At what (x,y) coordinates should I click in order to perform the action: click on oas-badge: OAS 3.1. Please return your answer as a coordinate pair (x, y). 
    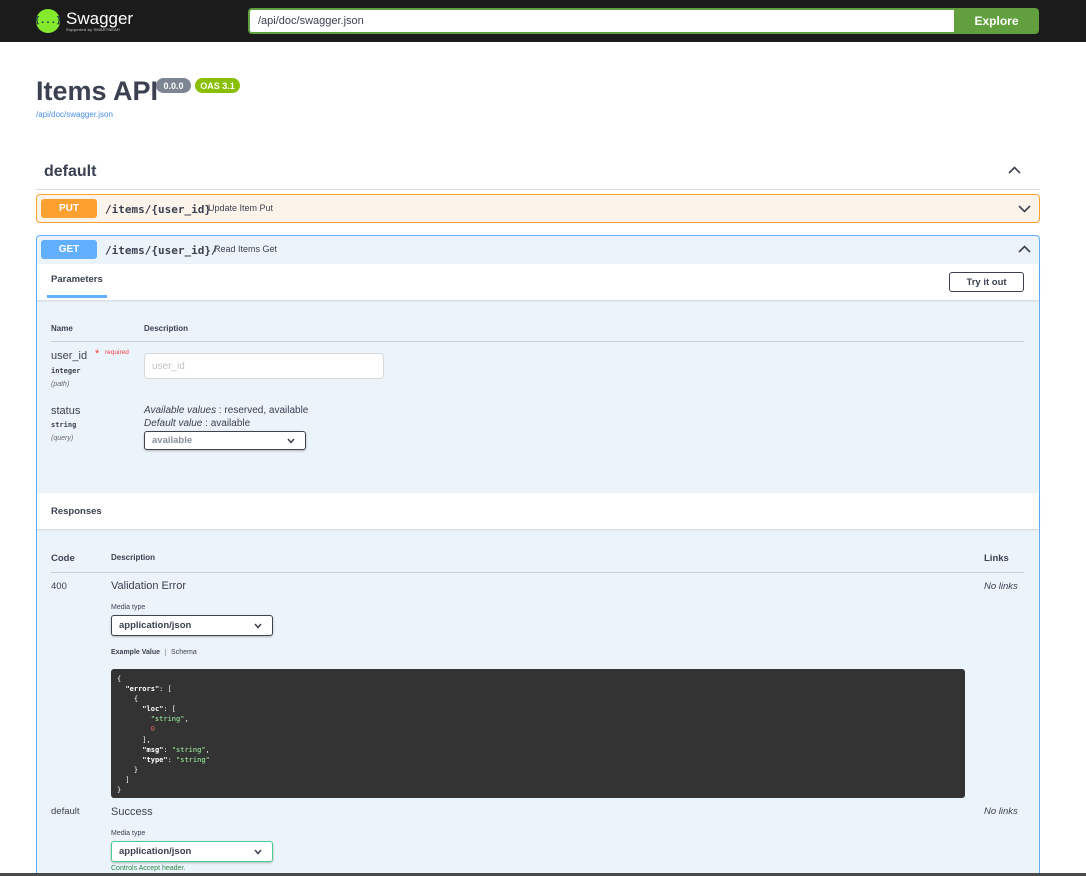
    Looking at the image, I should click on (217, 85).